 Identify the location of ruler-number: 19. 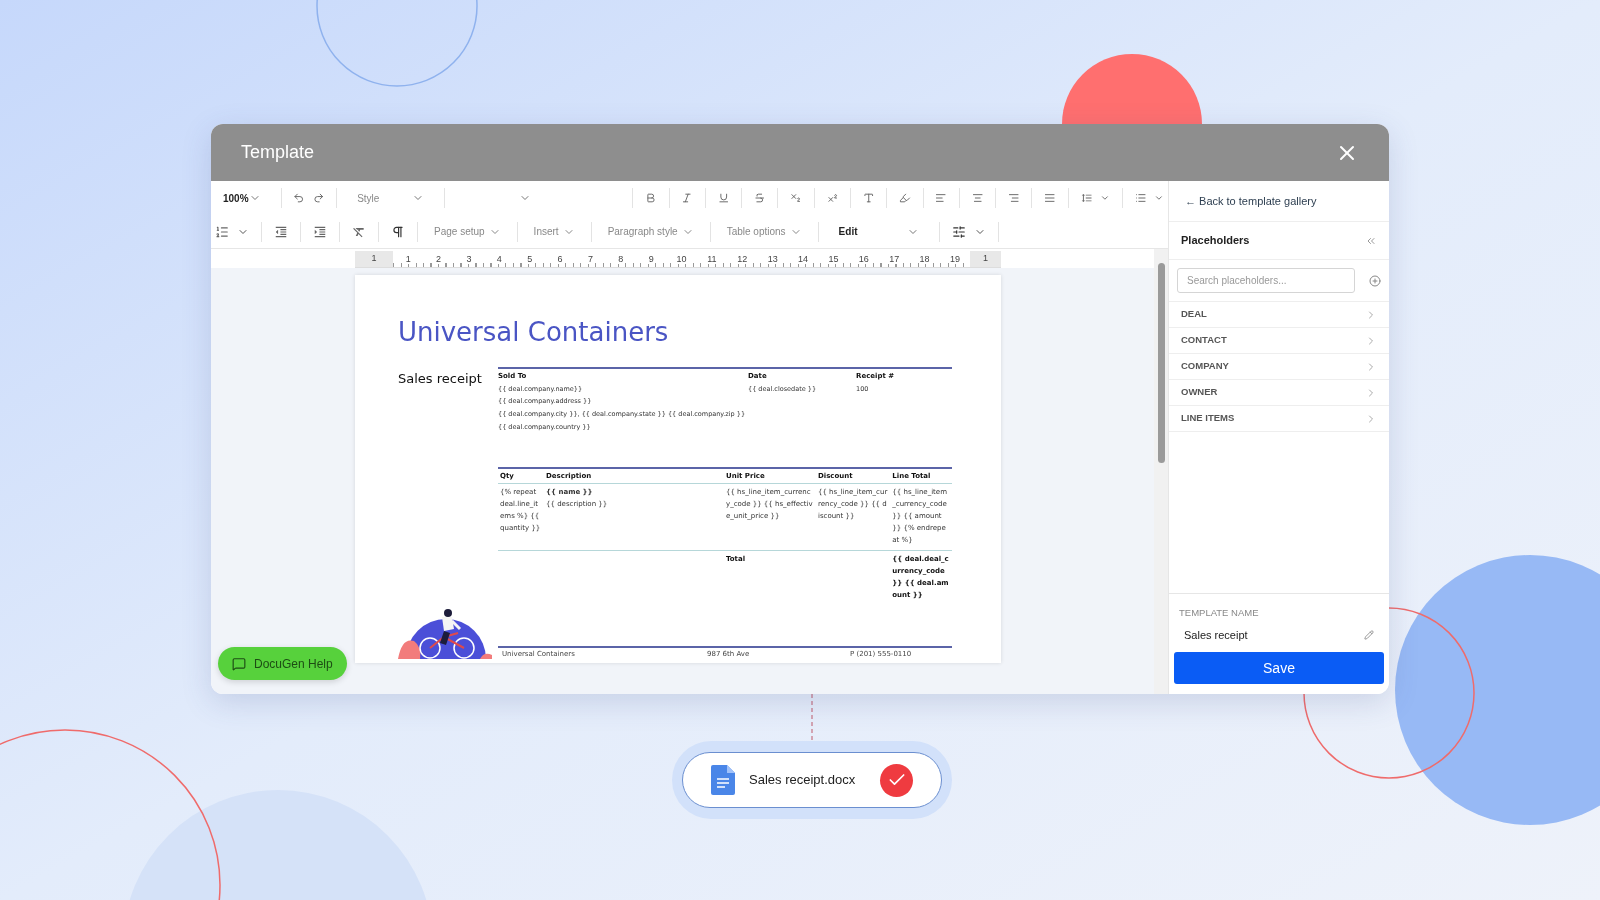
(954, 259).